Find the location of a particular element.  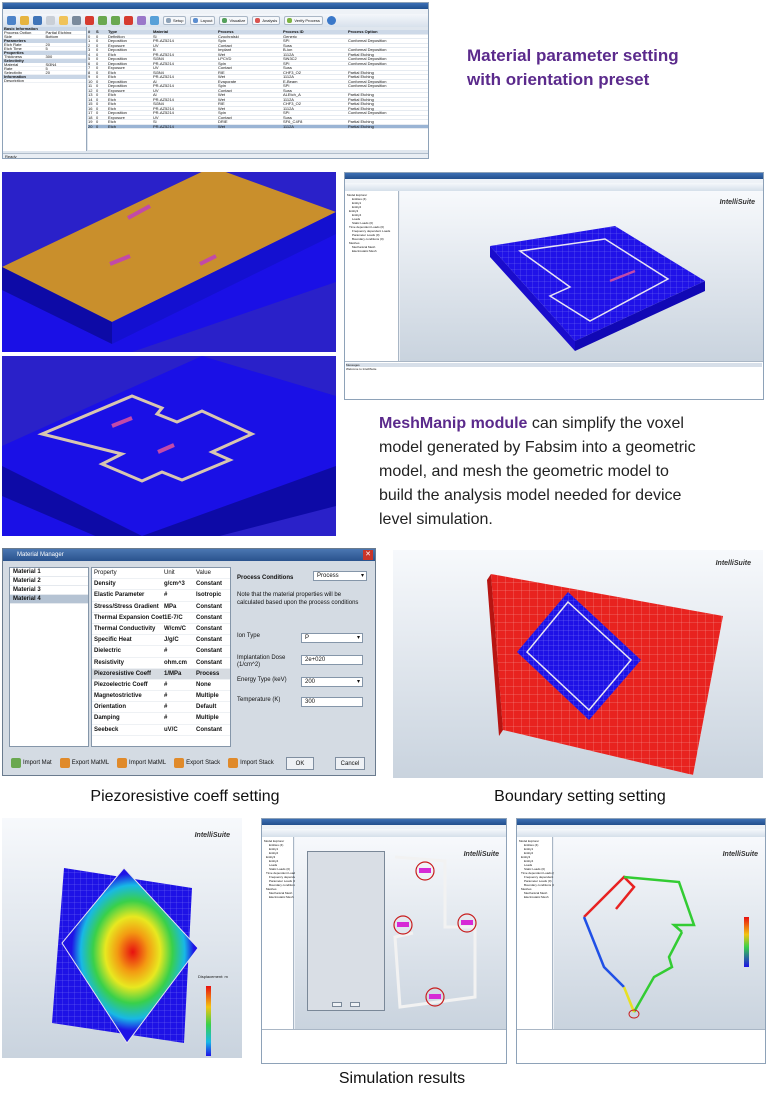

scissors-icon is located at coordinates (76, 20).